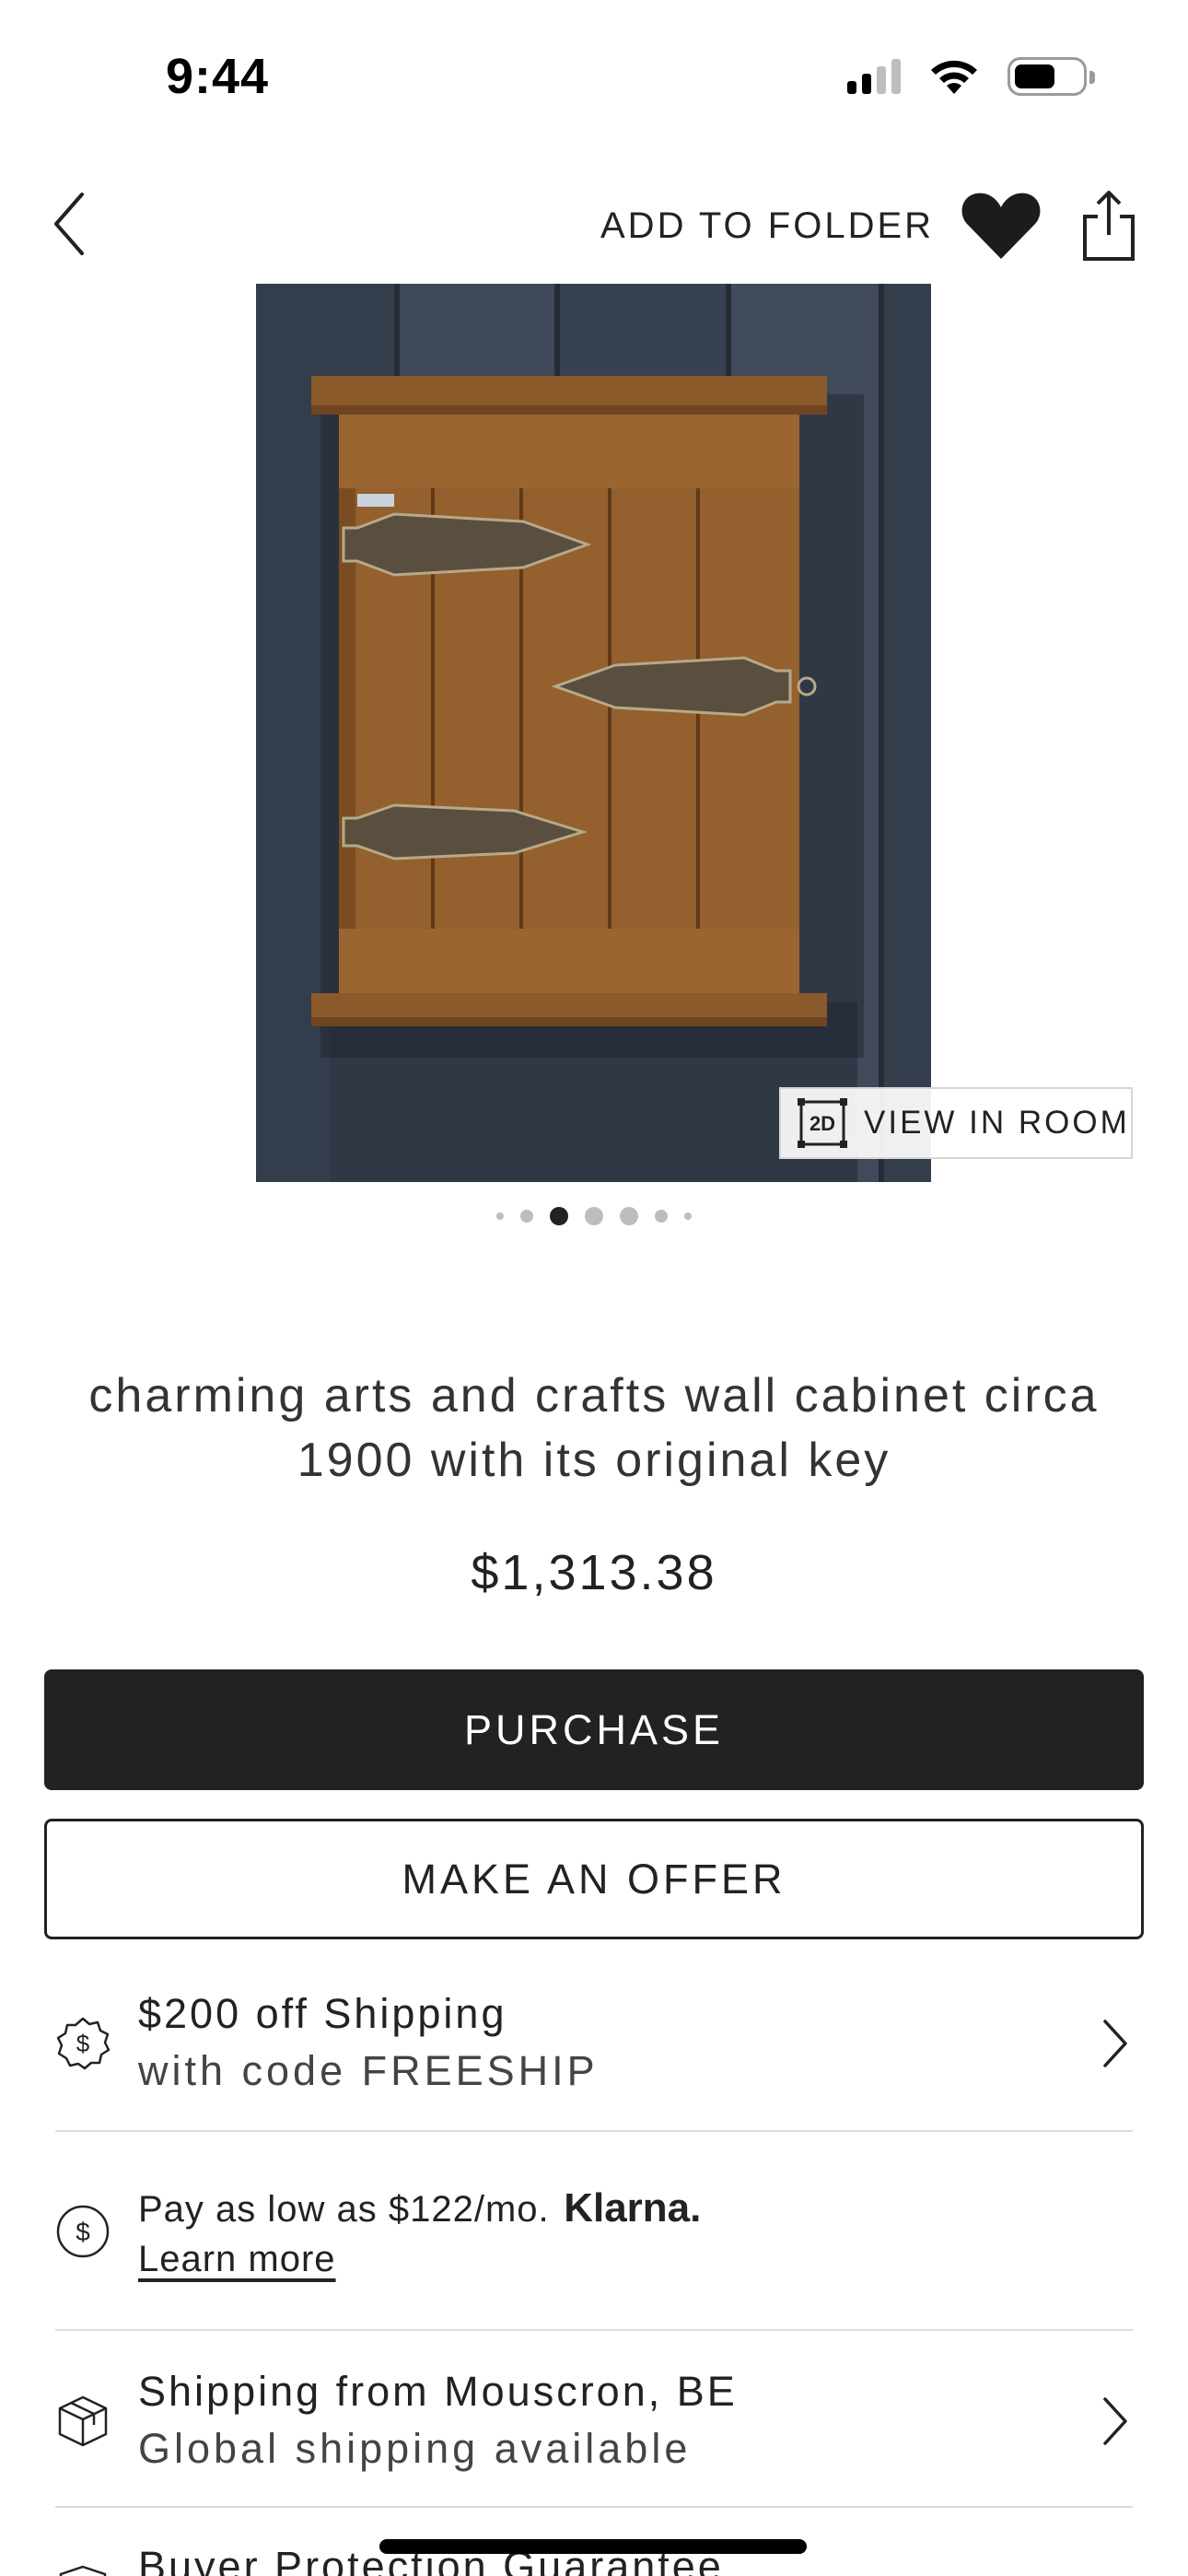 The height and width of the screenshot is (2576, 1188). I want to click on purchase-button: PURCHASE, so click(594, 1729).